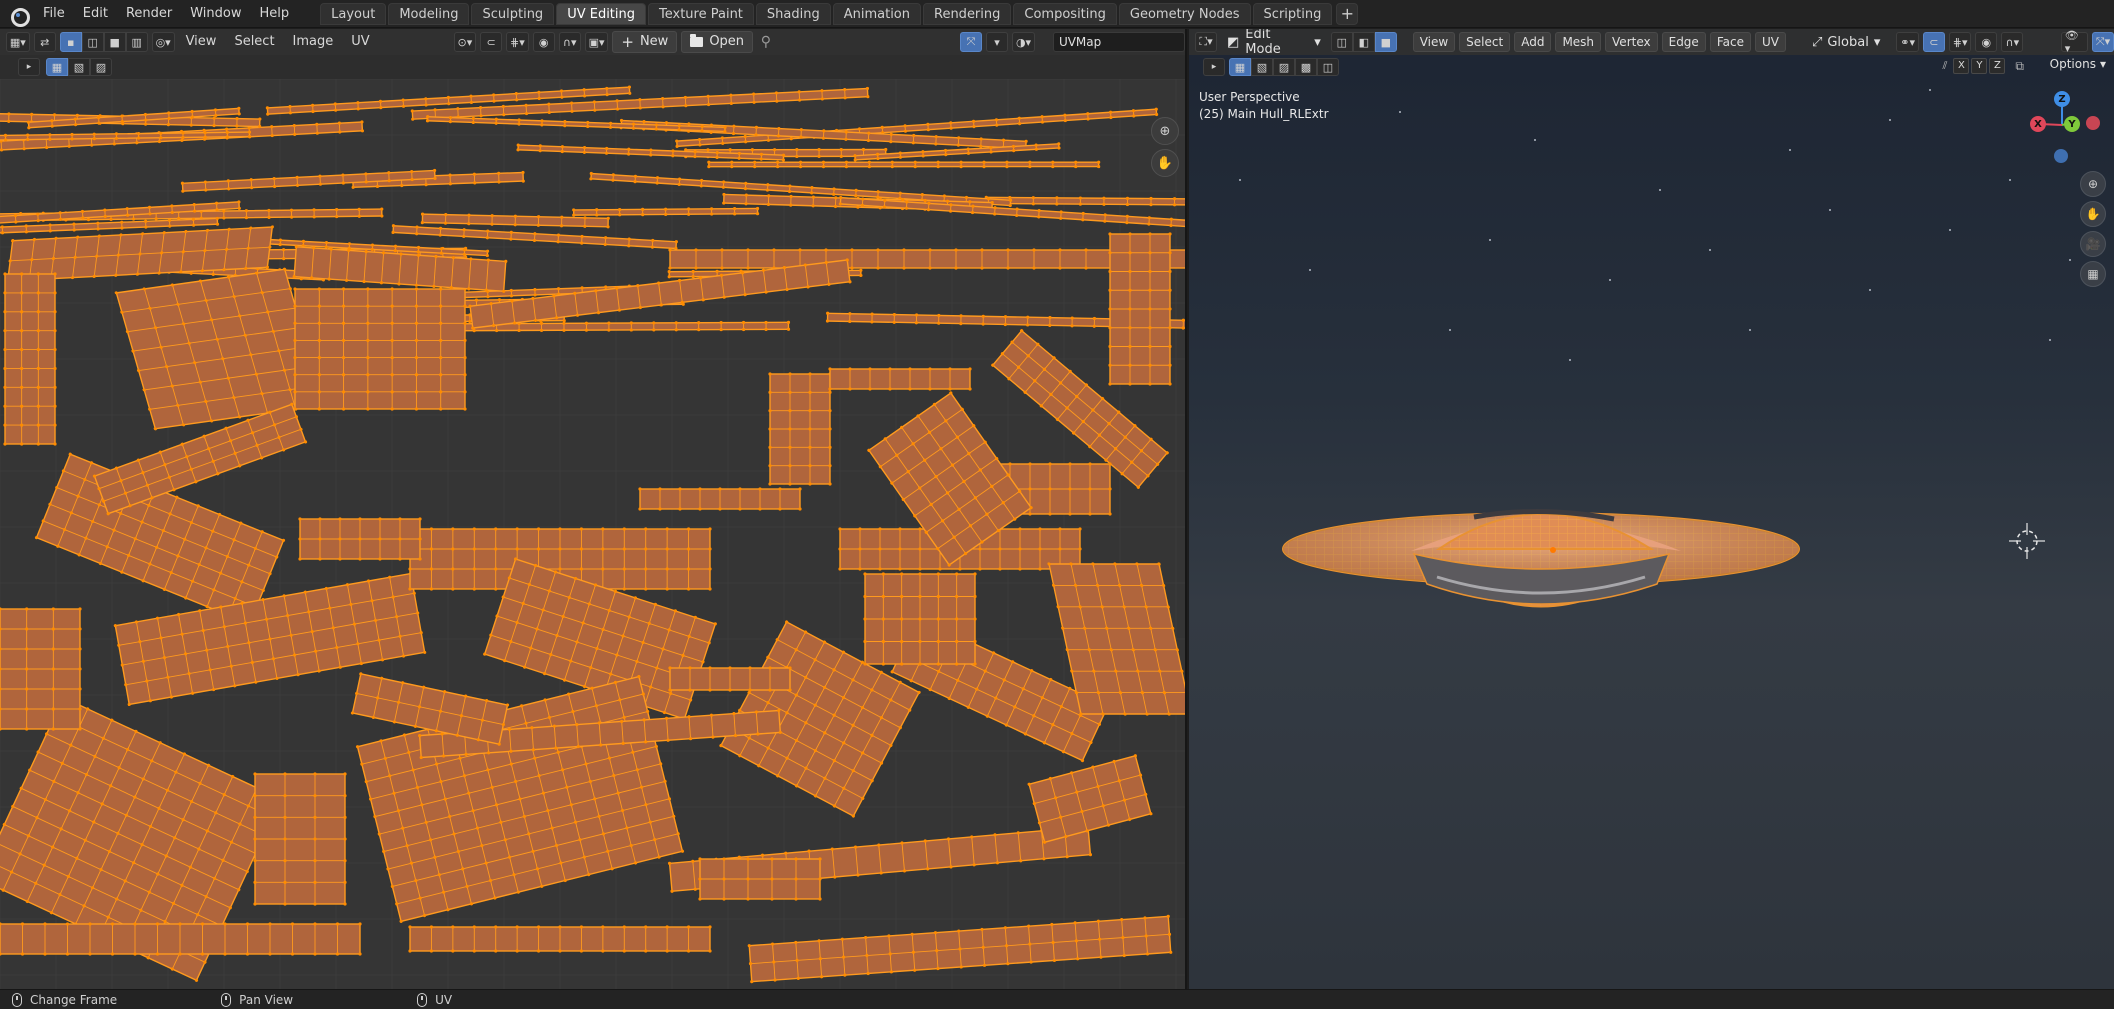  What do you see at coordinates (101, 67) in the screenshot?
I see `subtract-selection-icon: ▨` at bounding box center [101, 67].